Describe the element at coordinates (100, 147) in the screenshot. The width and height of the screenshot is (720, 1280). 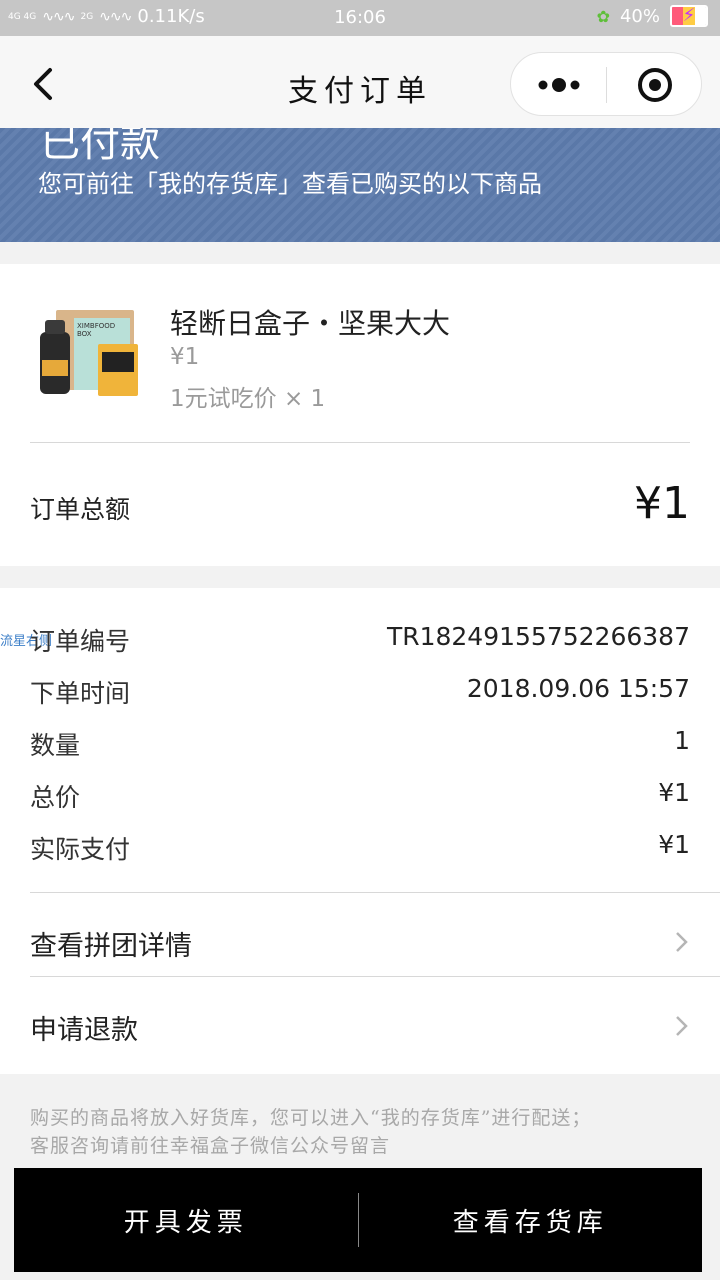
I see `payment-status-title: 已付款` at that location.